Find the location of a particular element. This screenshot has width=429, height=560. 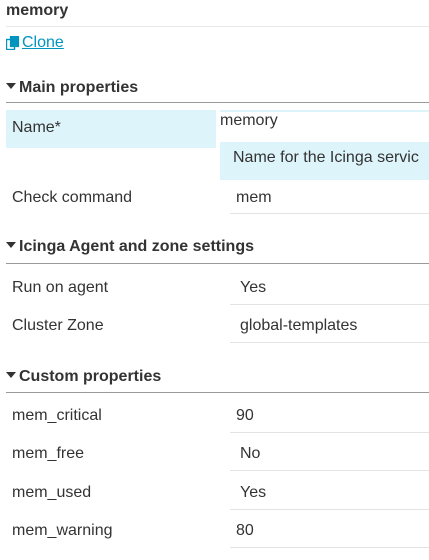

name-input: memory is located at coordinates (324, 127).